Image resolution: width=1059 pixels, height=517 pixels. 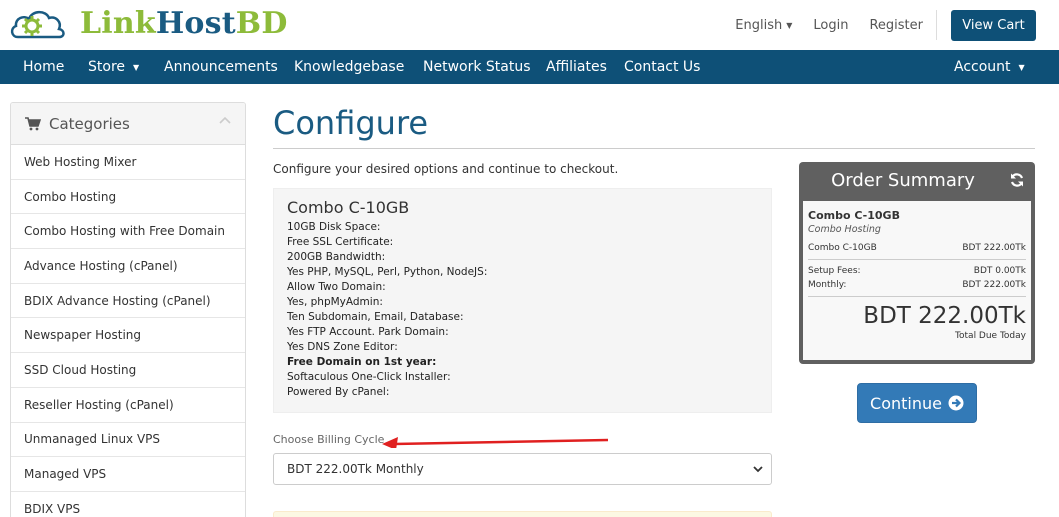 I want to click on feature-item: Yes FTP Account. Park Domain:, so click(x=368, y=332).